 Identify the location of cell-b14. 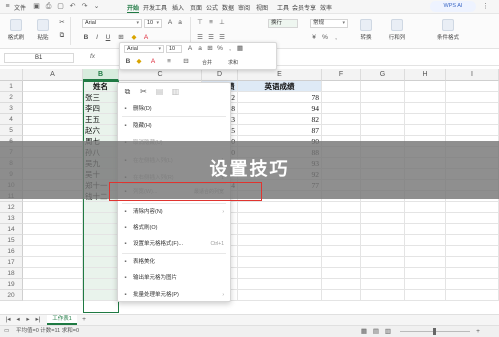
(101, 229).